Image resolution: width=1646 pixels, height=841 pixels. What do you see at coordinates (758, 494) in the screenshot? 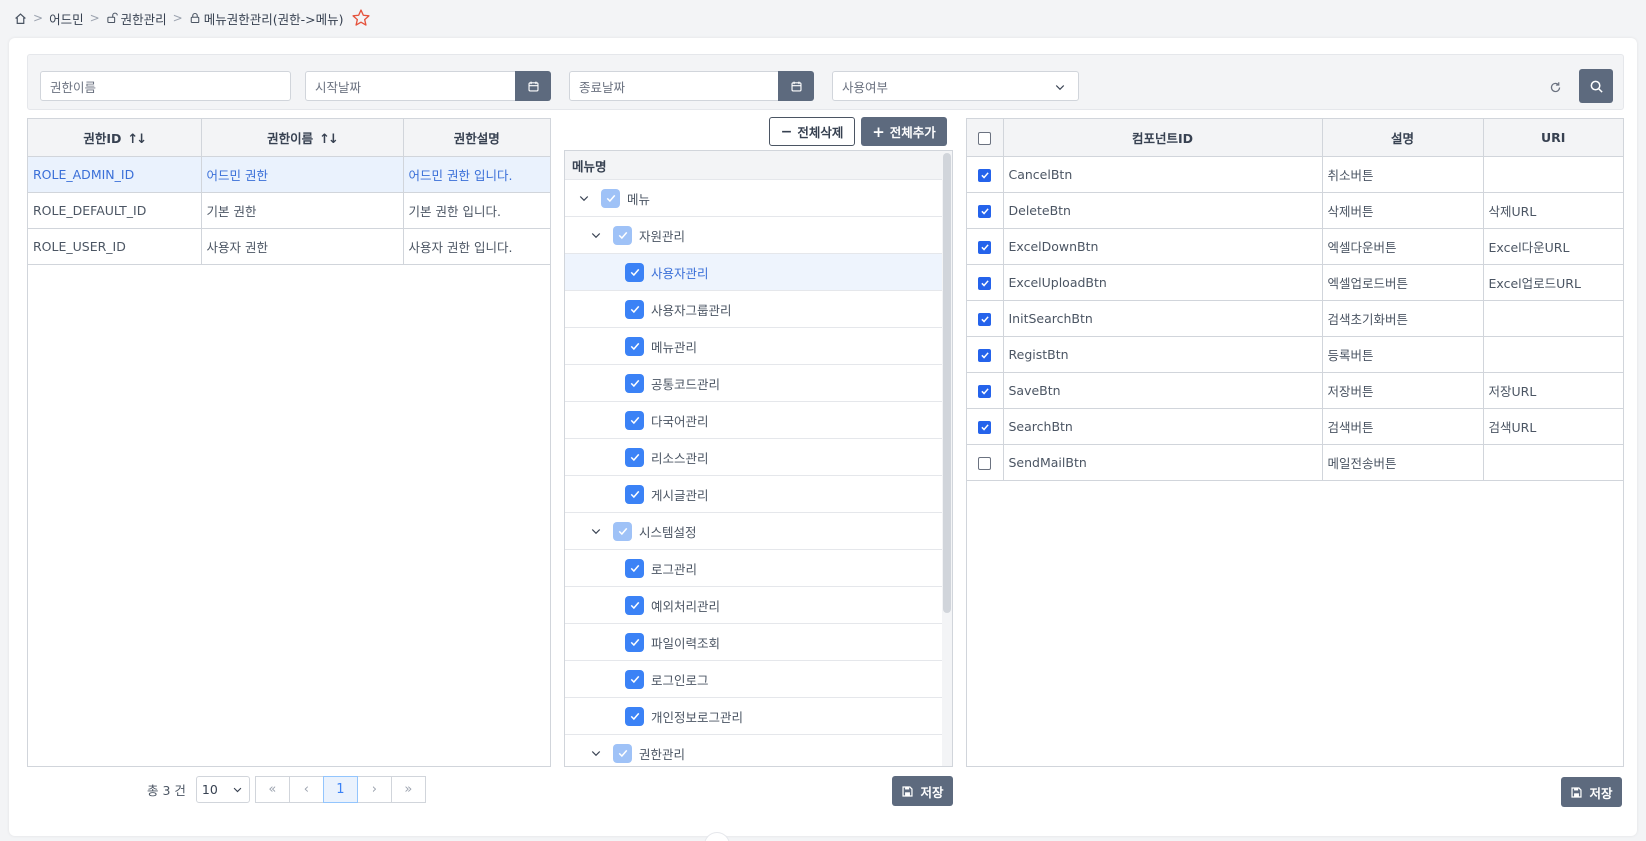
I see `tree-node: 게시글관리` at bounding box center [758, 494].